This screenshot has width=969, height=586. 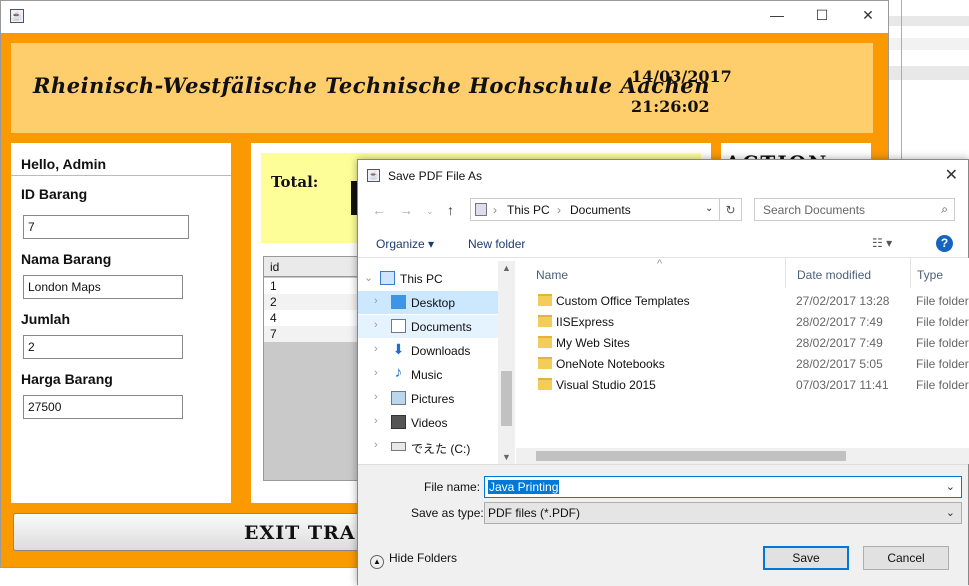 What do you see at coordinates (433, 303) in the screenshot?
I see `nav-label: Desktop` at bounding box center [433, 303].